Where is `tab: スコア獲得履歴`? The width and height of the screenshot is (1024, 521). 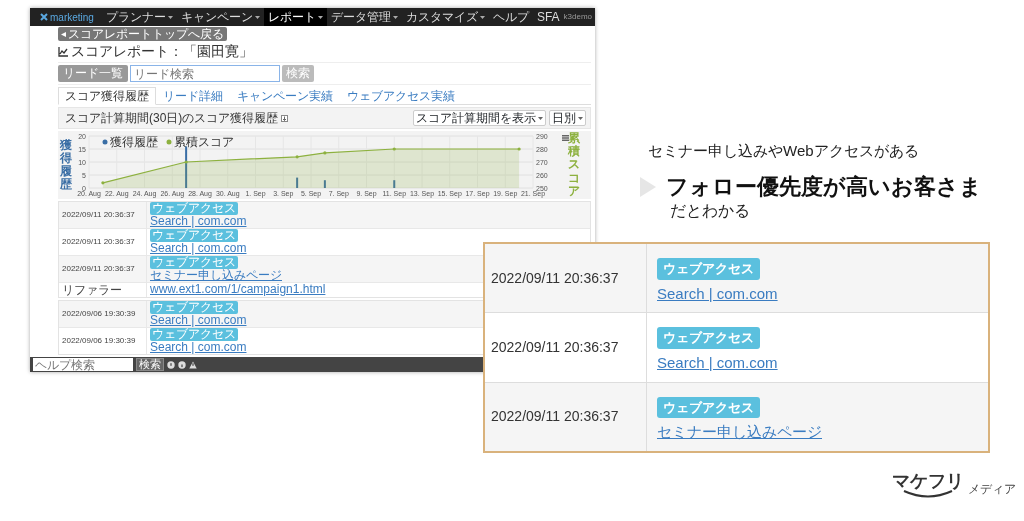
tab: スコア獲得履歴 is located at coordinates (107, 96).